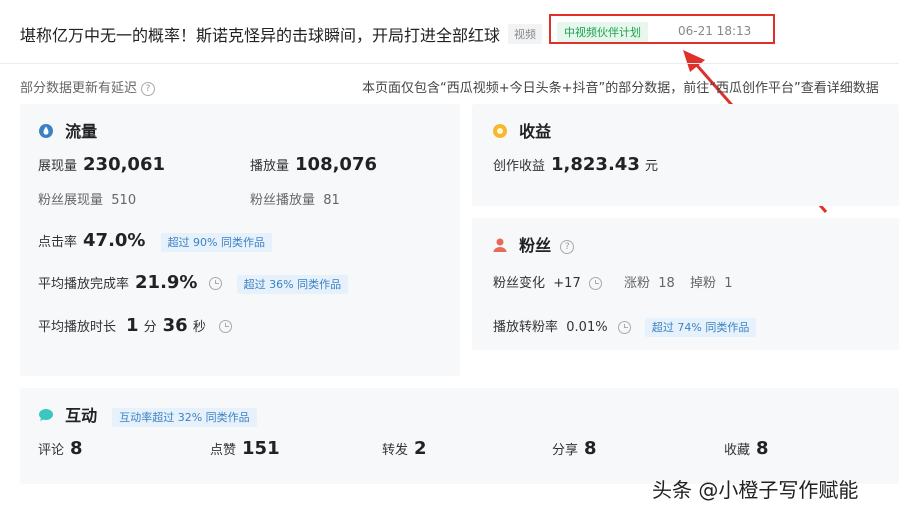 Image resolution: width=899 pixels, height=512 pixels. I want to click on fan-plays-metric: 粉丝播放量 81, so click(295, 200).